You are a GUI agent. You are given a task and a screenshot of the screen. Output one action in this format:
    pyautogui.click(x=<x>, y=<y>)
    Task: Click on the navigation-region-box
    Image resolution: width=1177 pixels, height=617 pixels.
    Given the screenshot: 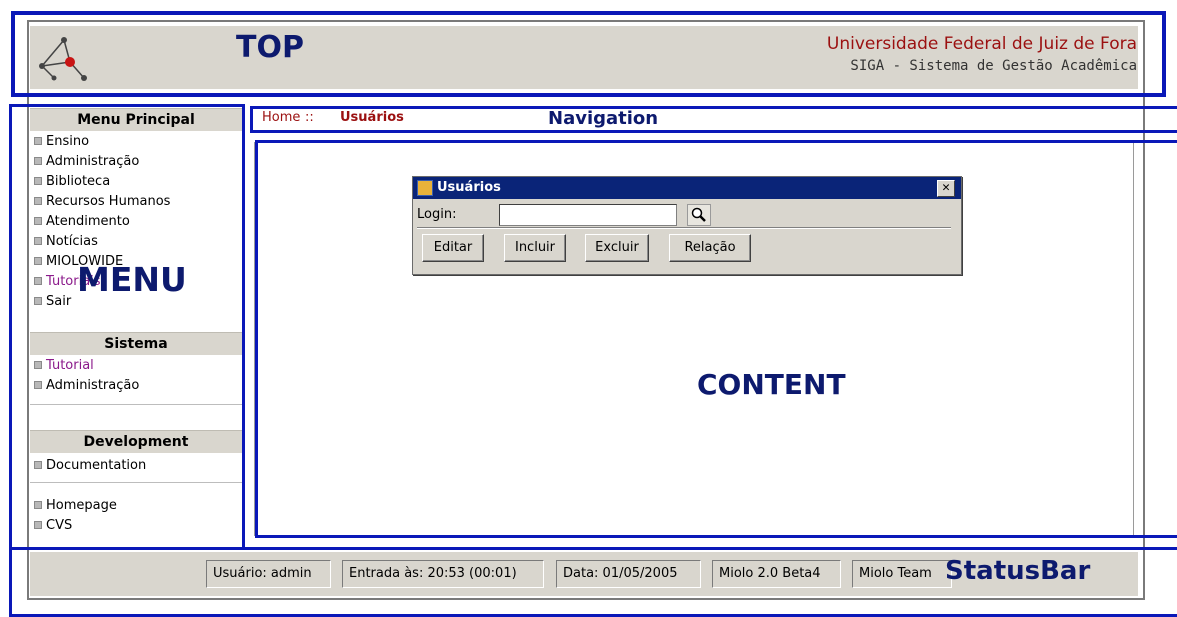 What is the action you would take?
    pyautogui.click(x=713, y=119)
    